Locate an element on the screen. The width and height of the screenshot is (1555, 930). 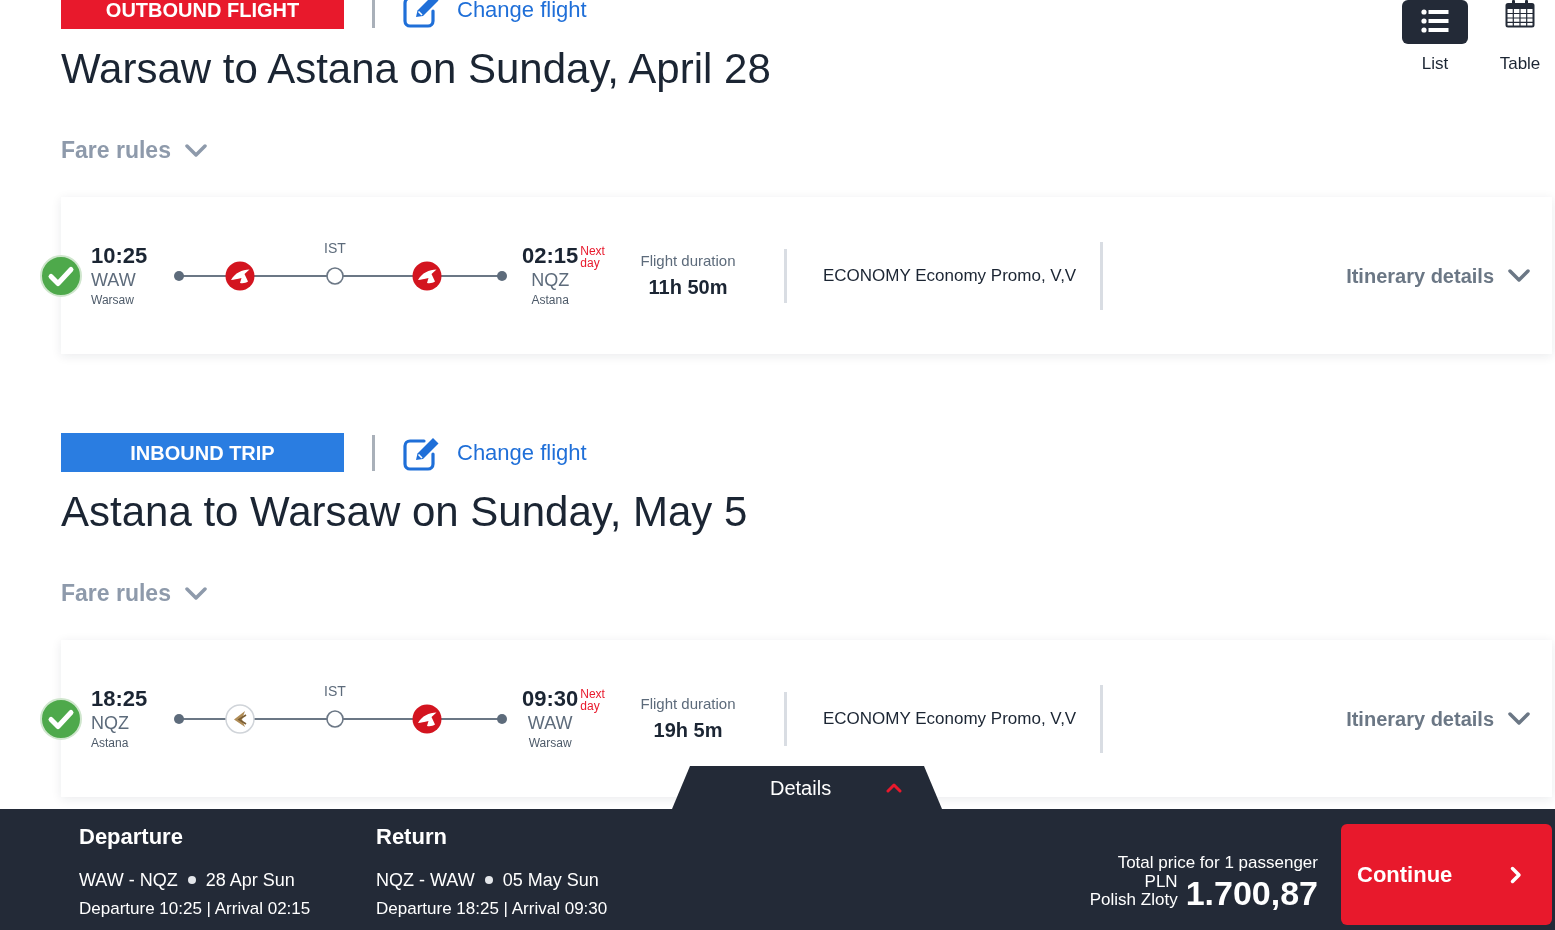
trip-heading: Departure is located at coordinates (131, 837).